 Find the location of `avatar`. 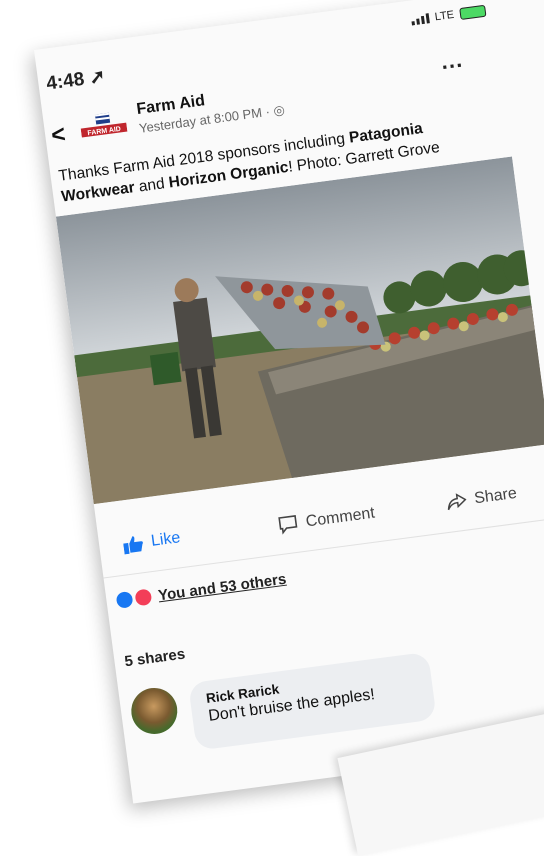

avatar is located at coordinates (154, 711).